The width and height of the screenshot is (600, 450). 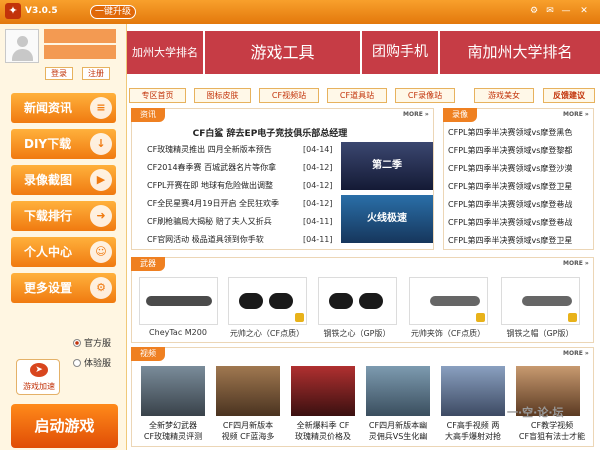 I want to click on banner-group-buy-phone: 团购手机, so click(x=401, y=52).